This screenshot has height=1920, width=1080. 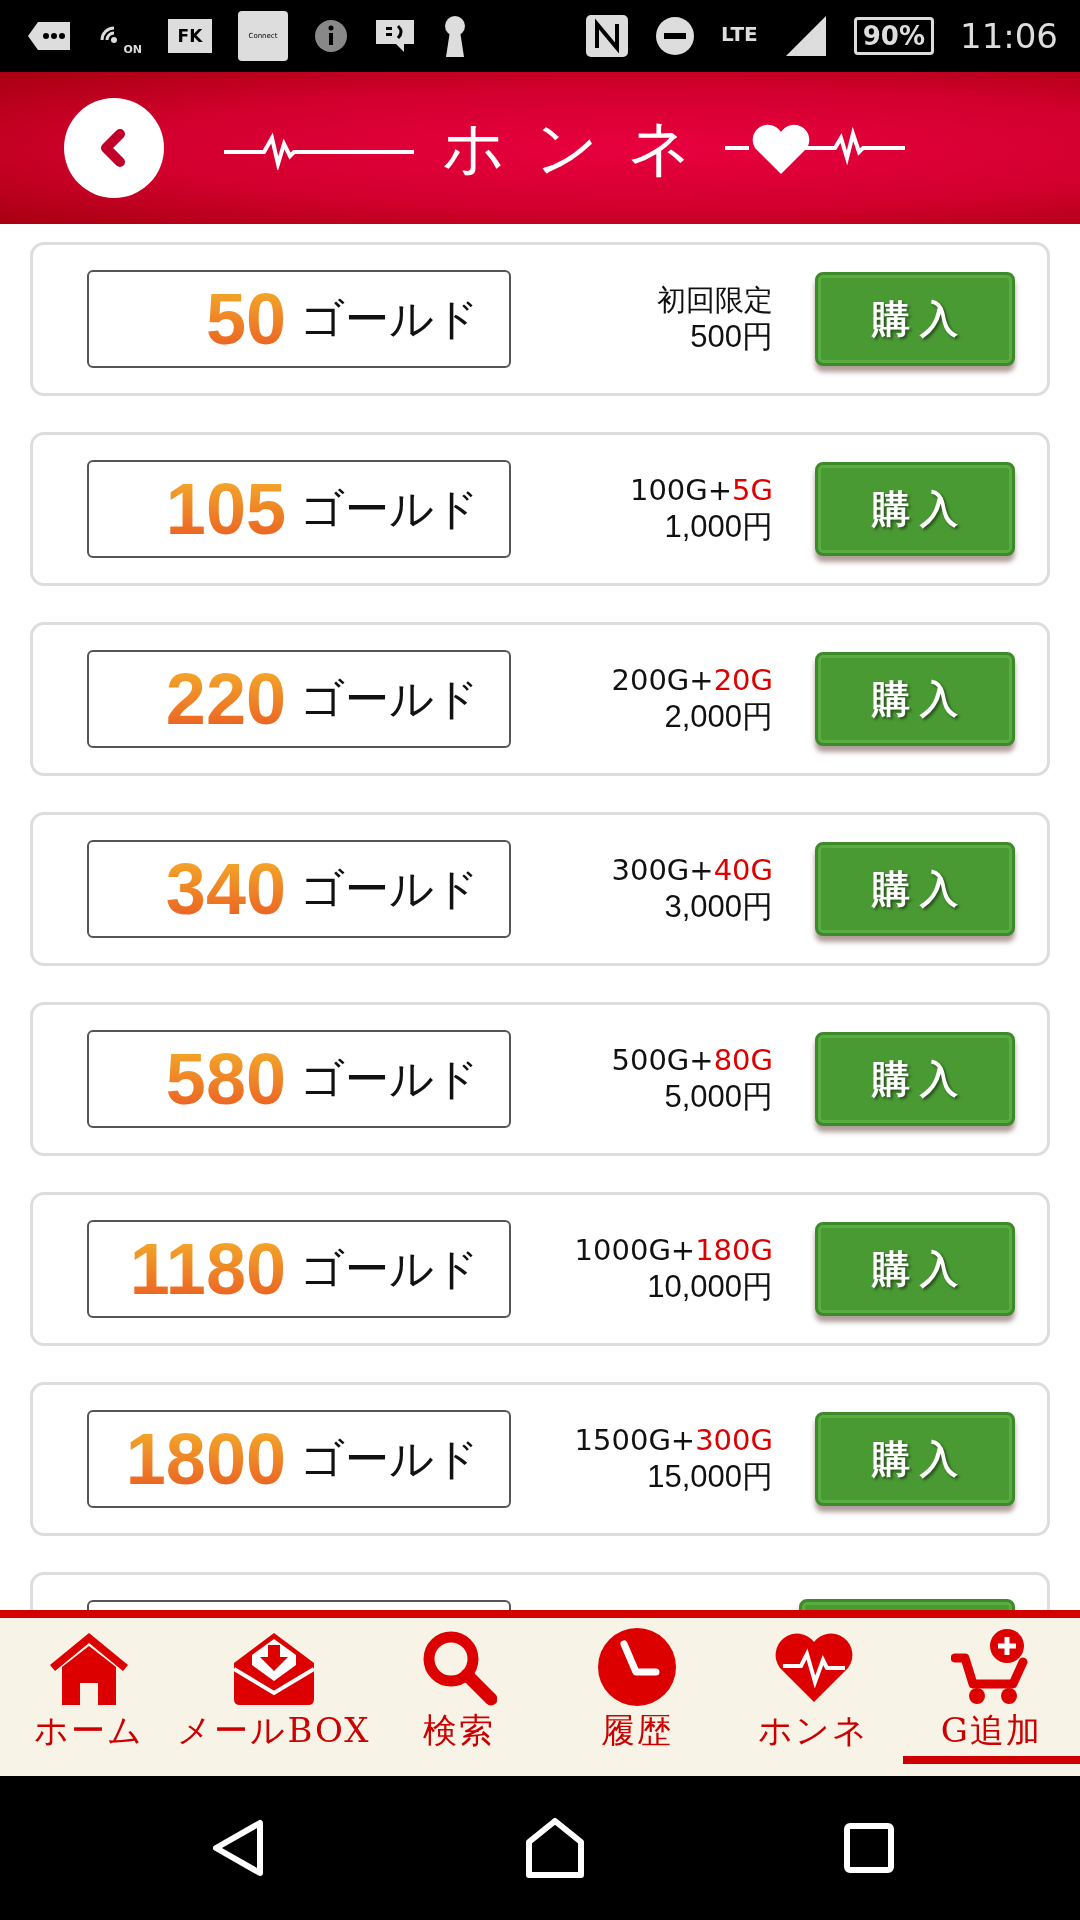 What do you see at coordinates (50, 36) in the screenshot?
I see `notification-icon` at bounding box center [50, 36].